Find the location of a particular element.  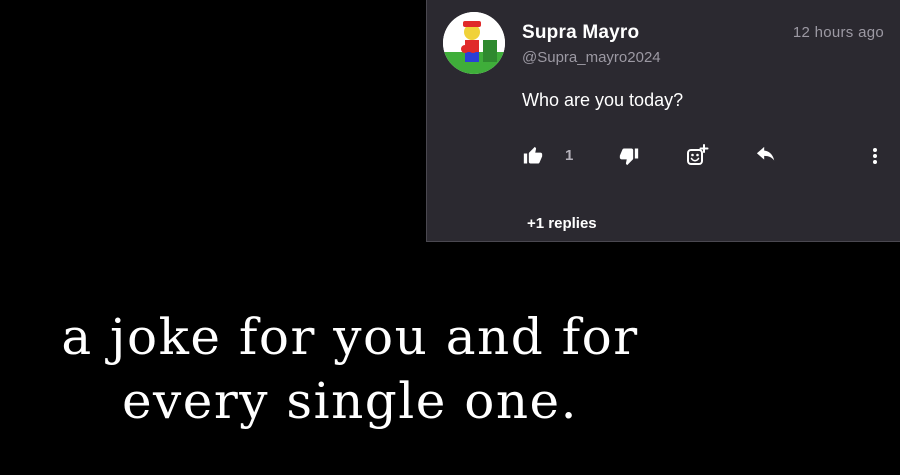

caption-line-1: a joke for you and for is located at coordinates (350, 337).